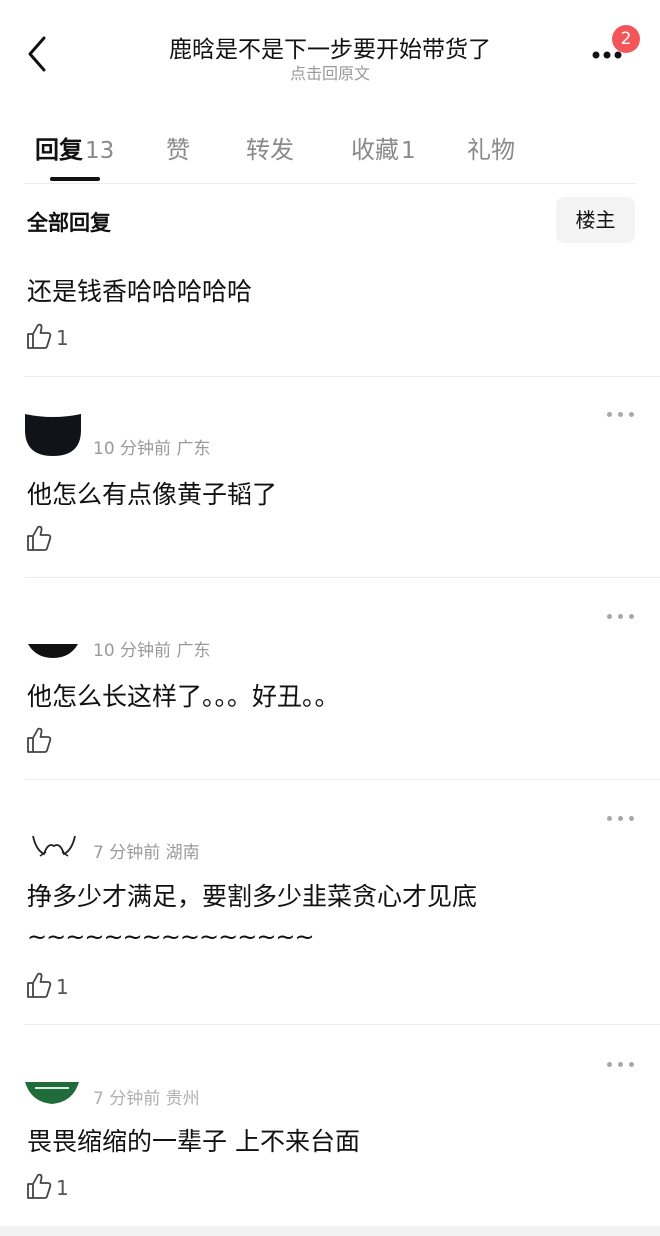 Image resolution: width=660 pixels, height=1236 pixels. I want to click on tab-replies-count: 13, so click(100, 151).